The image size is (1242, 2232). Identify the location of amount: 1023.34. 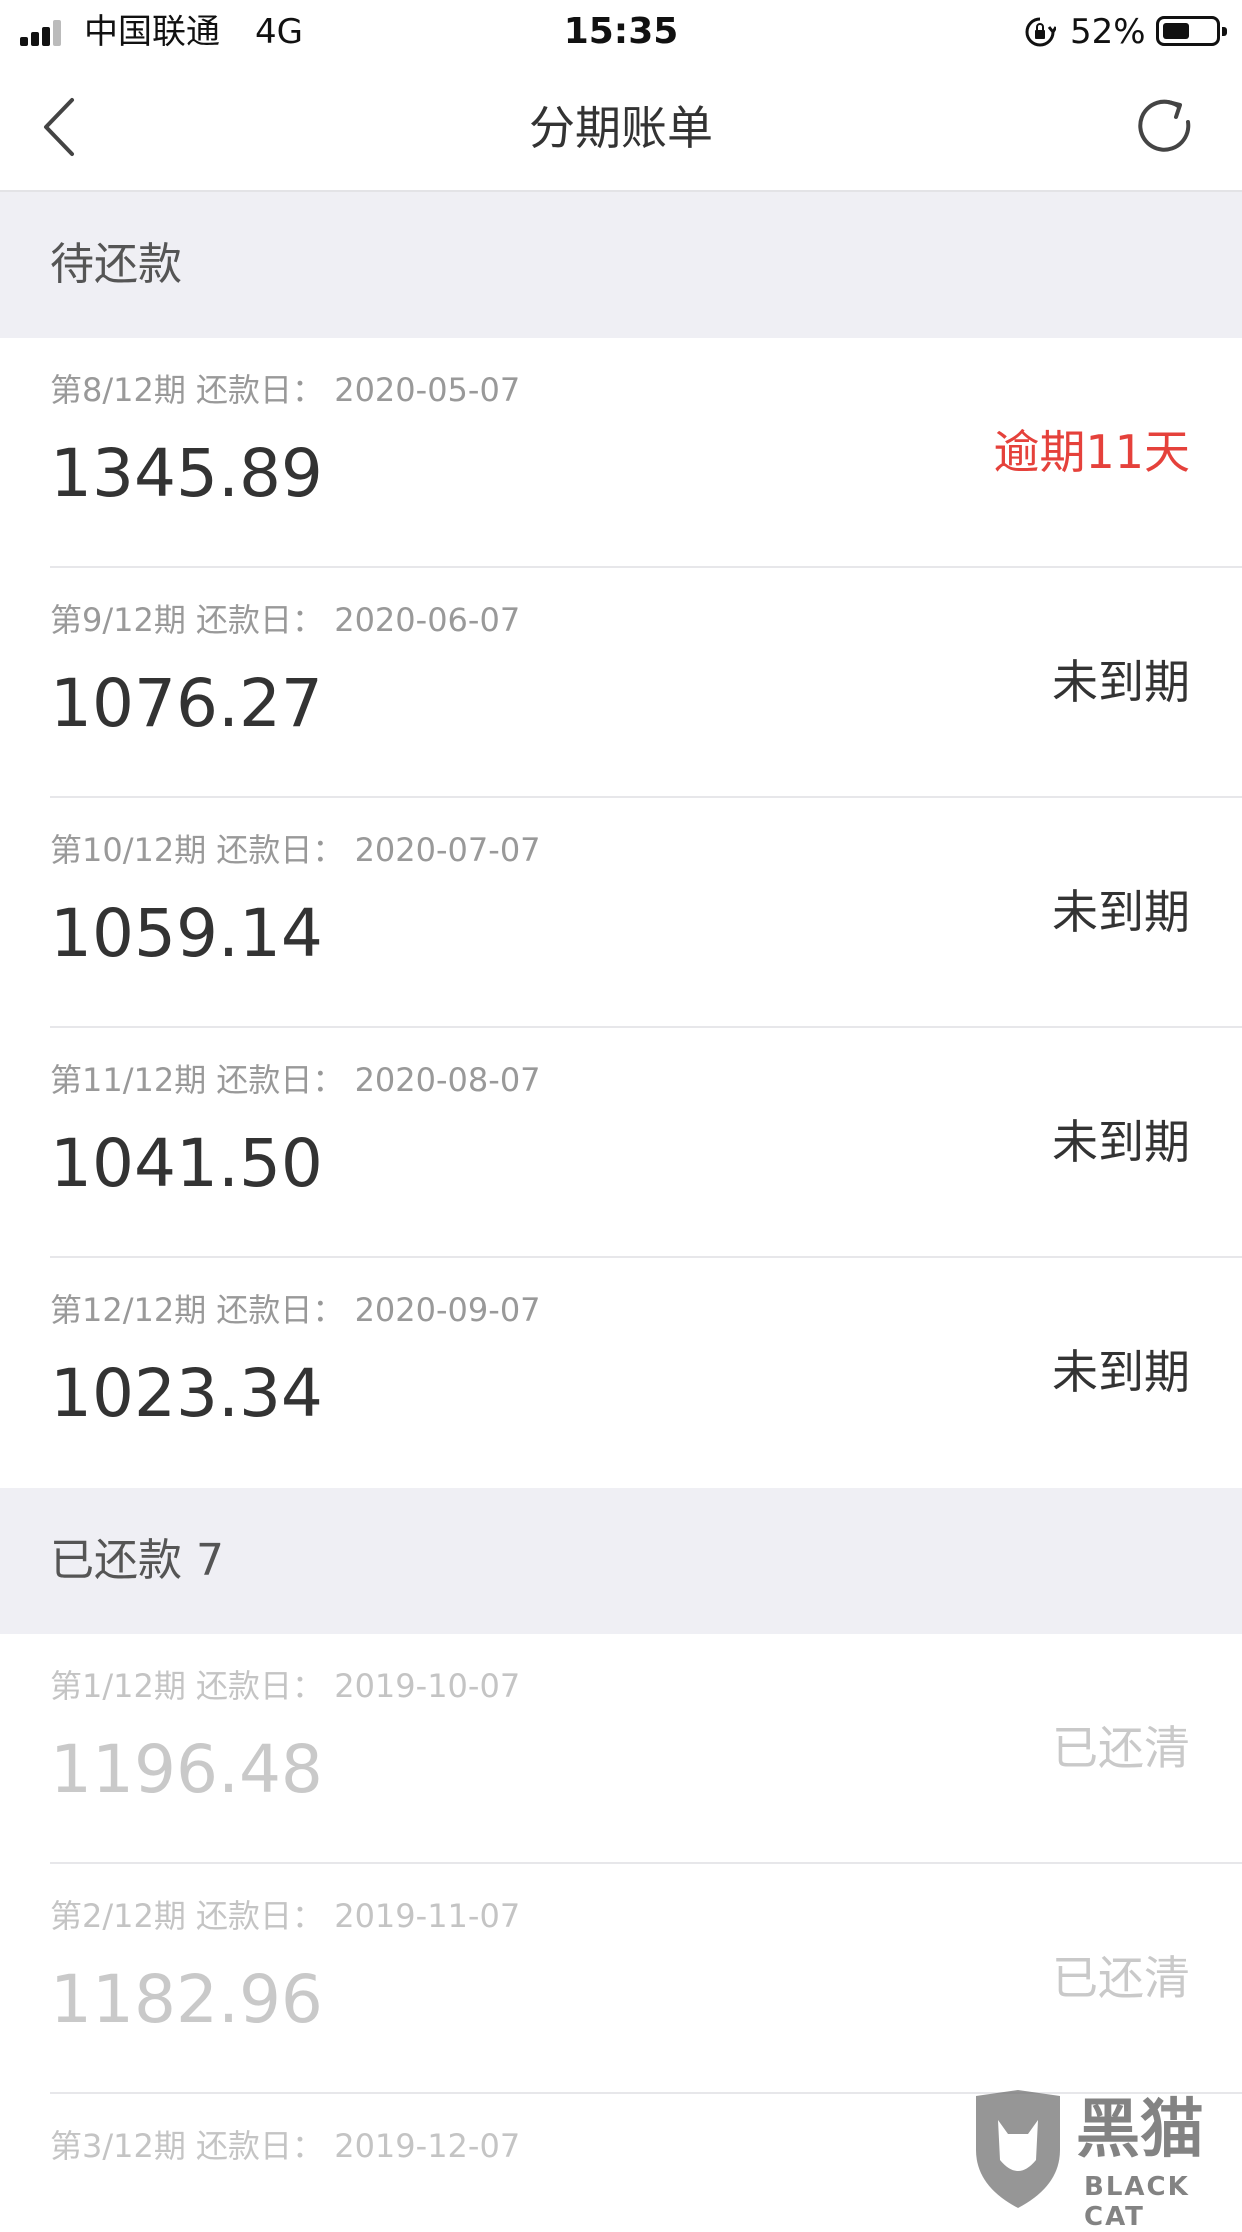
(186, 1393).